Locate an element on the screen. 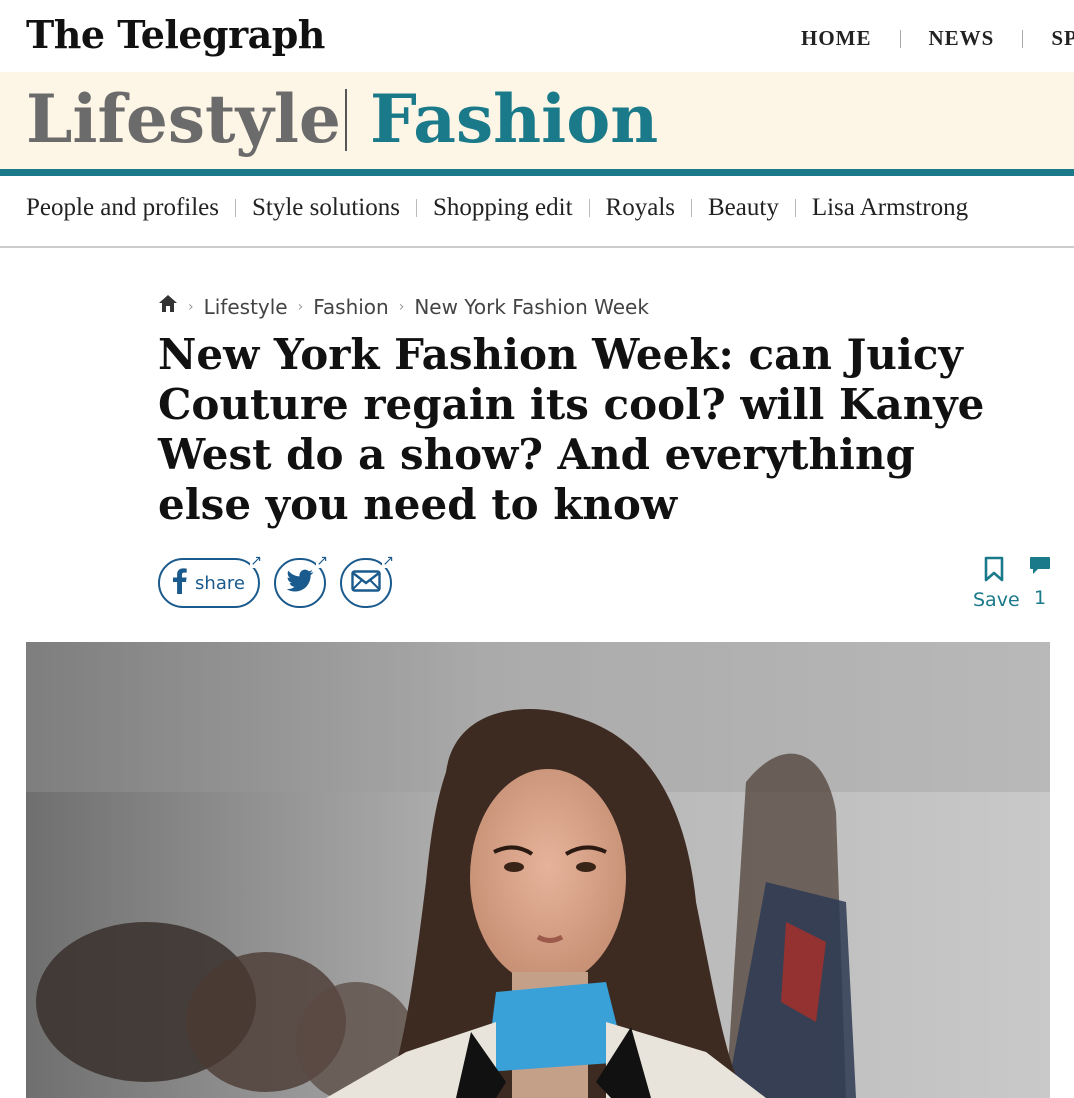 This screenshot has width=1074, height=1098. subnav-label: Lisa Armstrong is located at coordinates (890, 208).